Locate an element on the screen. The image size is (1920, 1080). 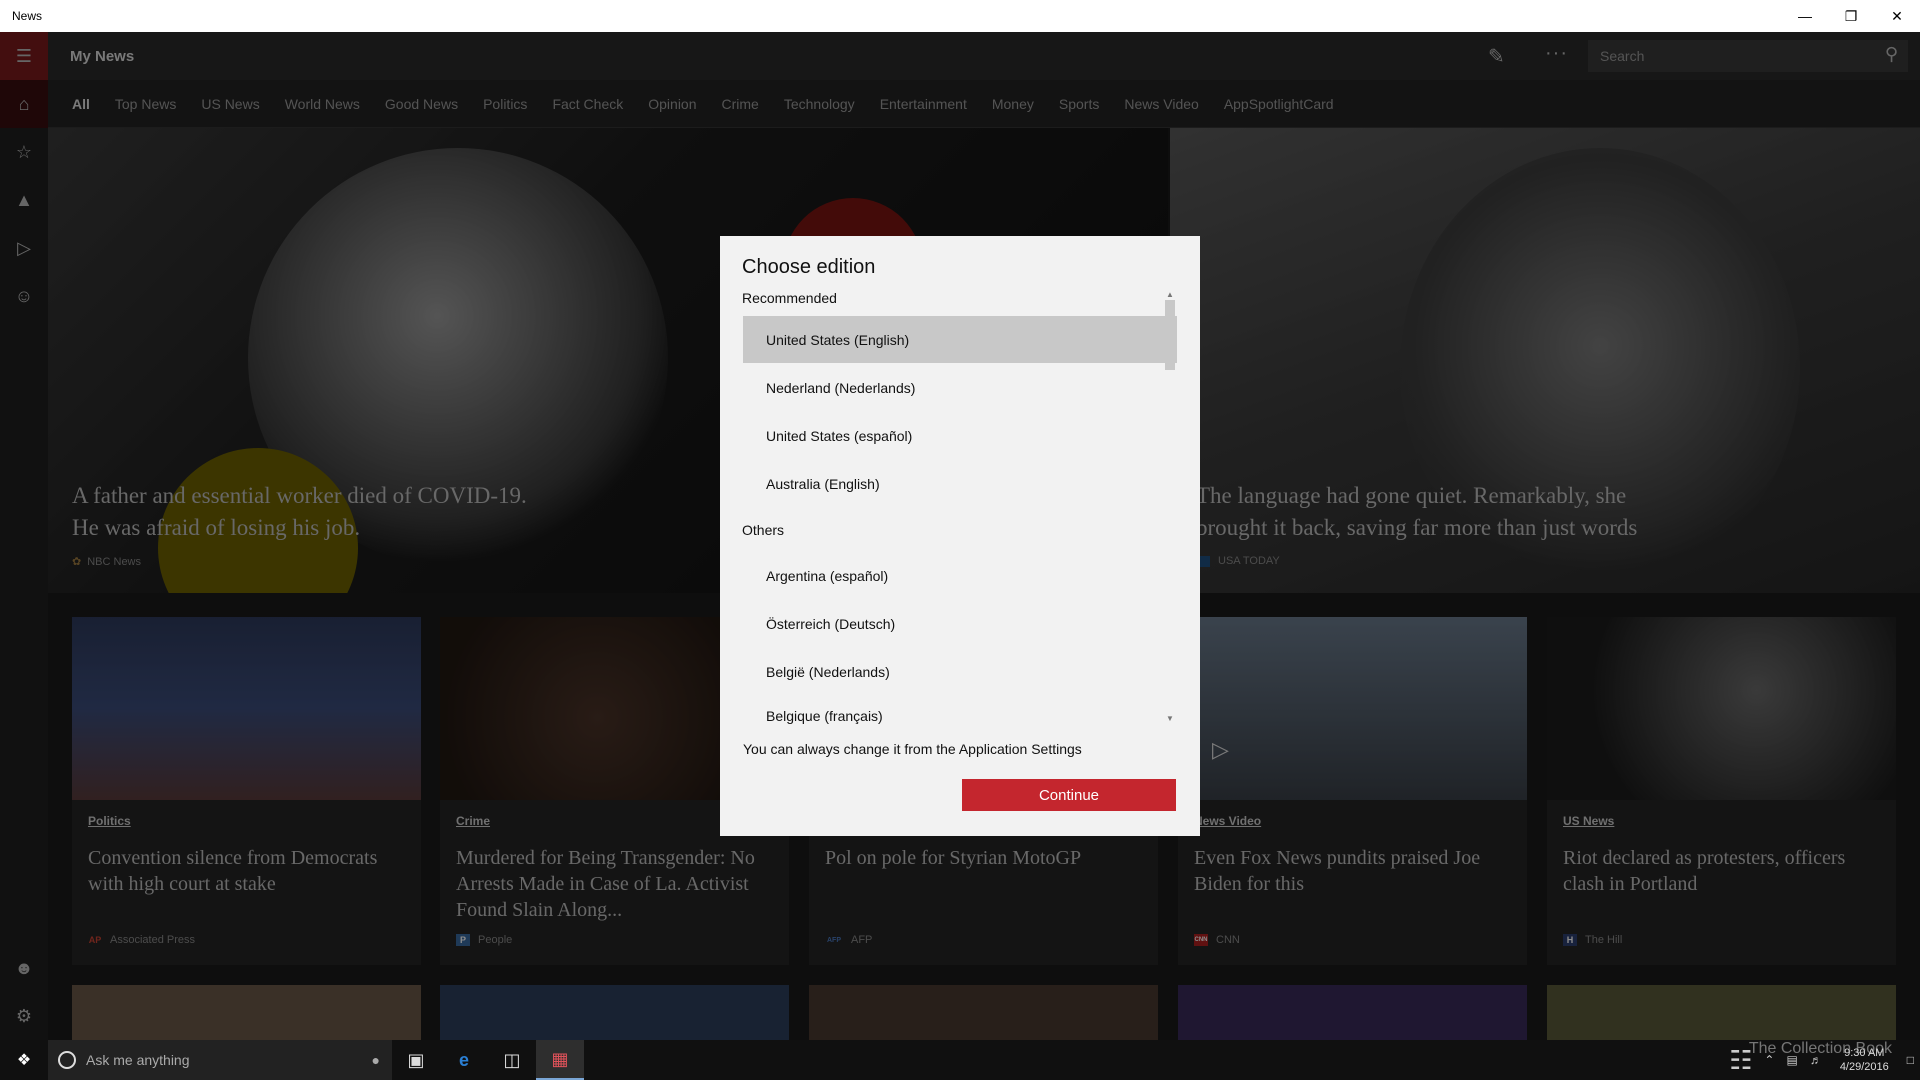
edition-option: Nederland (Nederlands) is located at coordinates (960, 387).